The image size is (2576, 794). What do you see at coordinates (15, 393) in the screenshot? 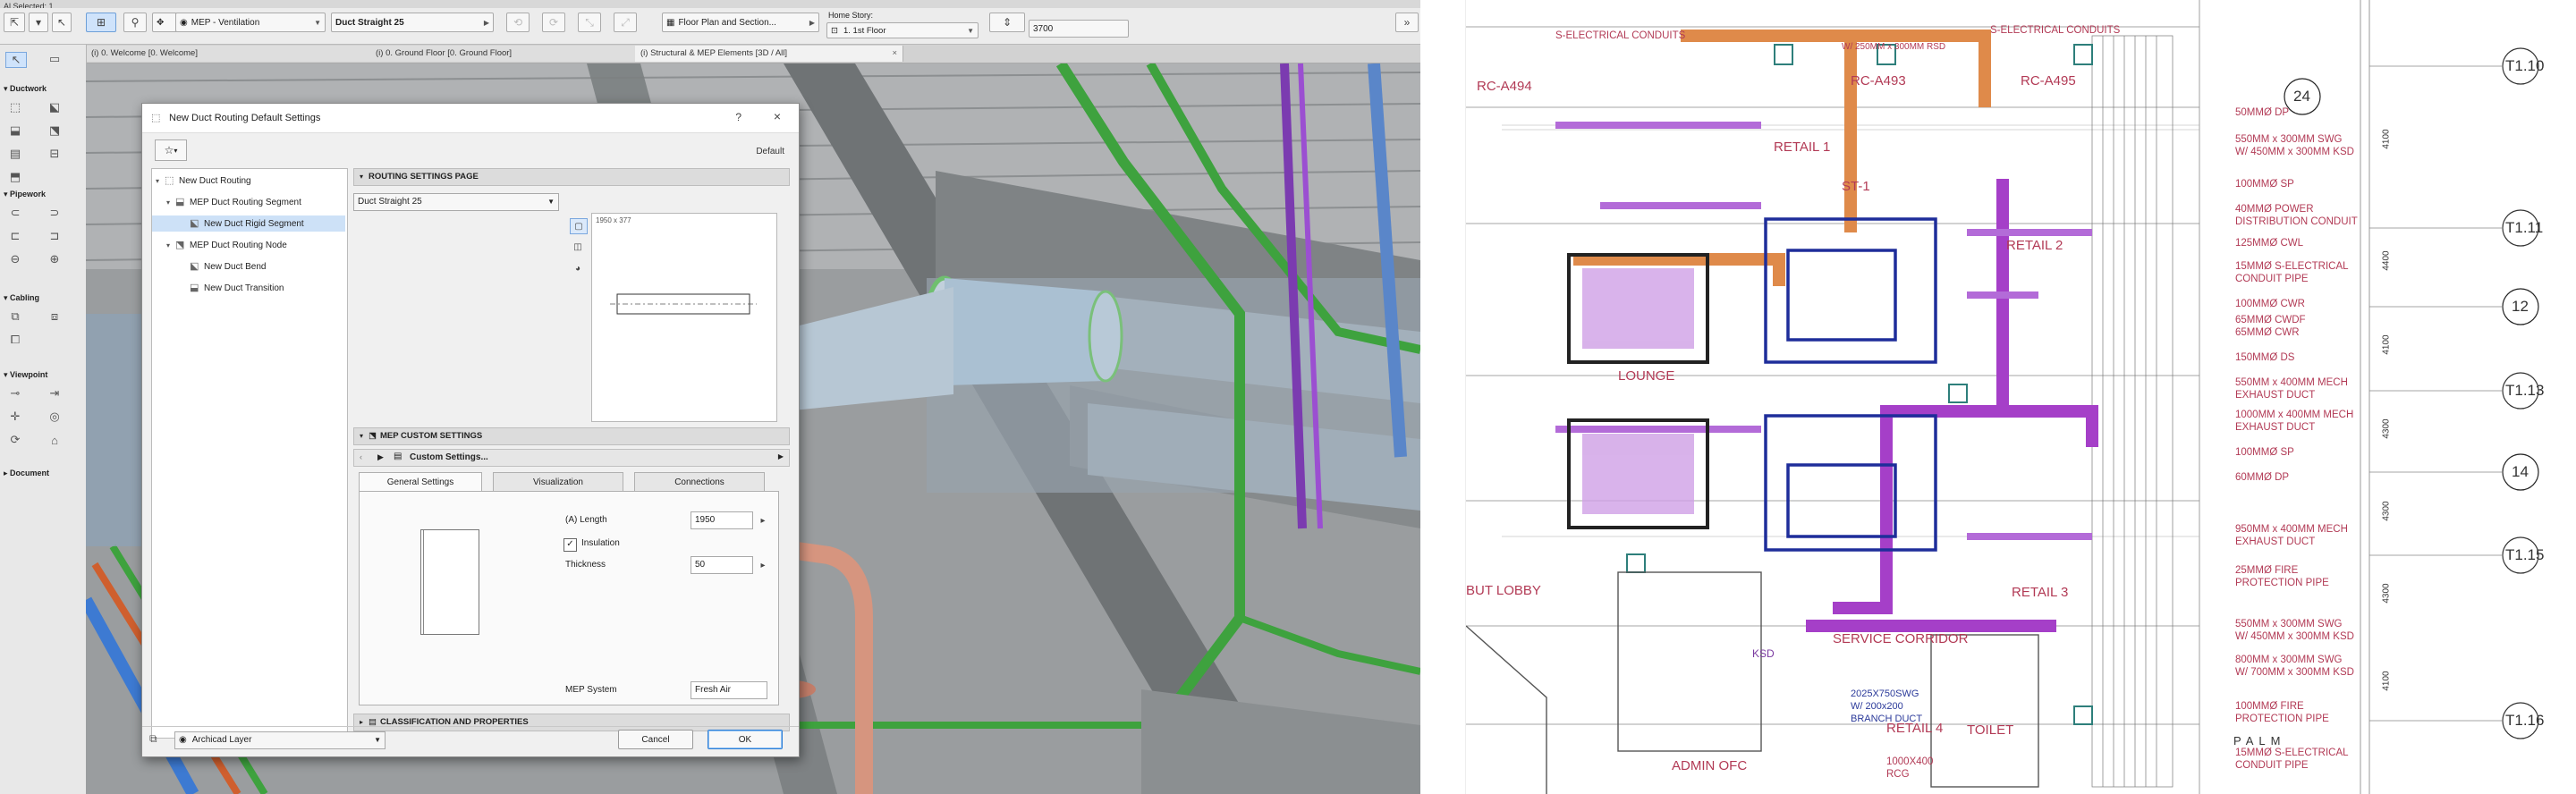
I see `viewpoint-line-icon: ⊸` at bounding box center [15, 393].